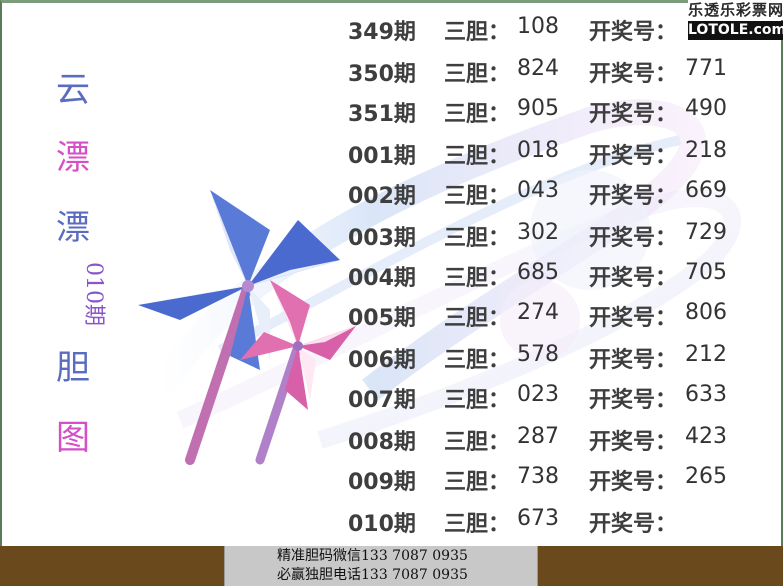 The image size is (783, 586). I want to click on dan-value: 738, so click(538, 476).